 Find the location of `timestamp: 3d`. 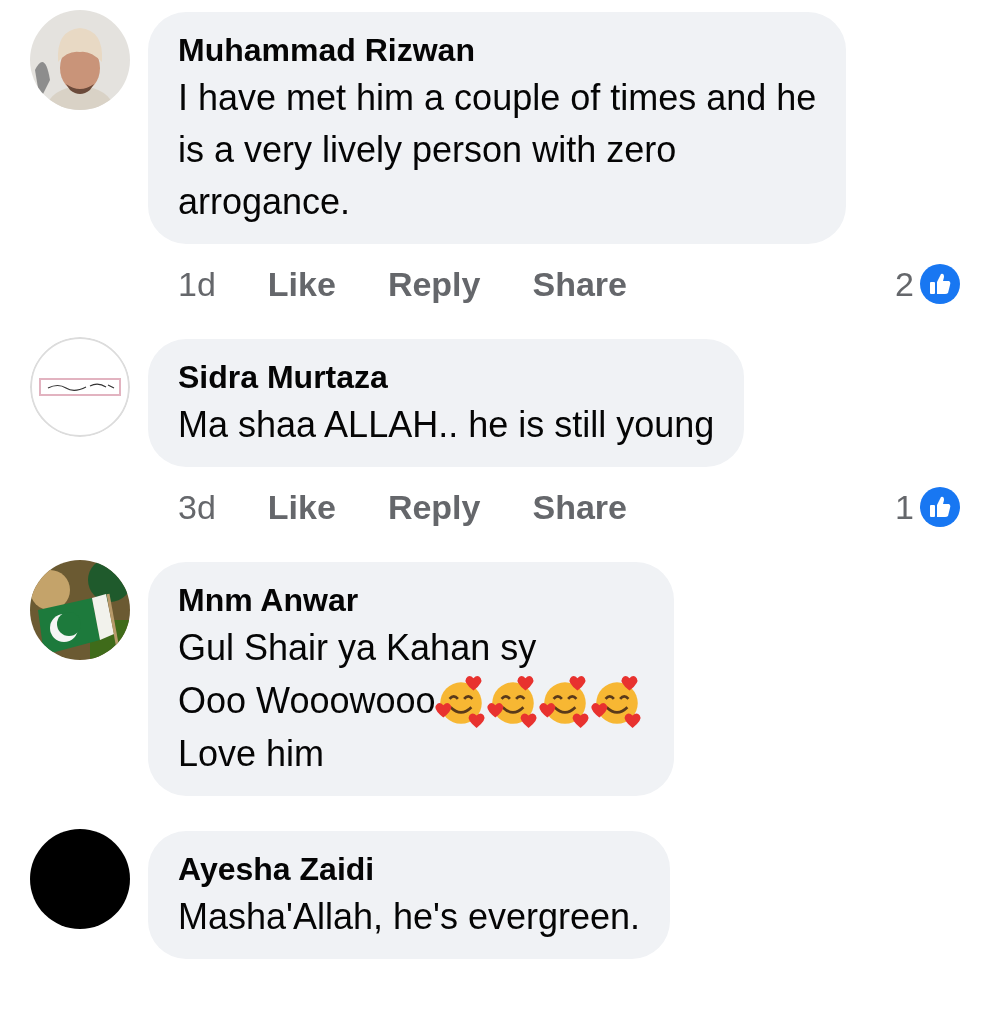

timestamp: 3d is located at coordinates (197, 507).